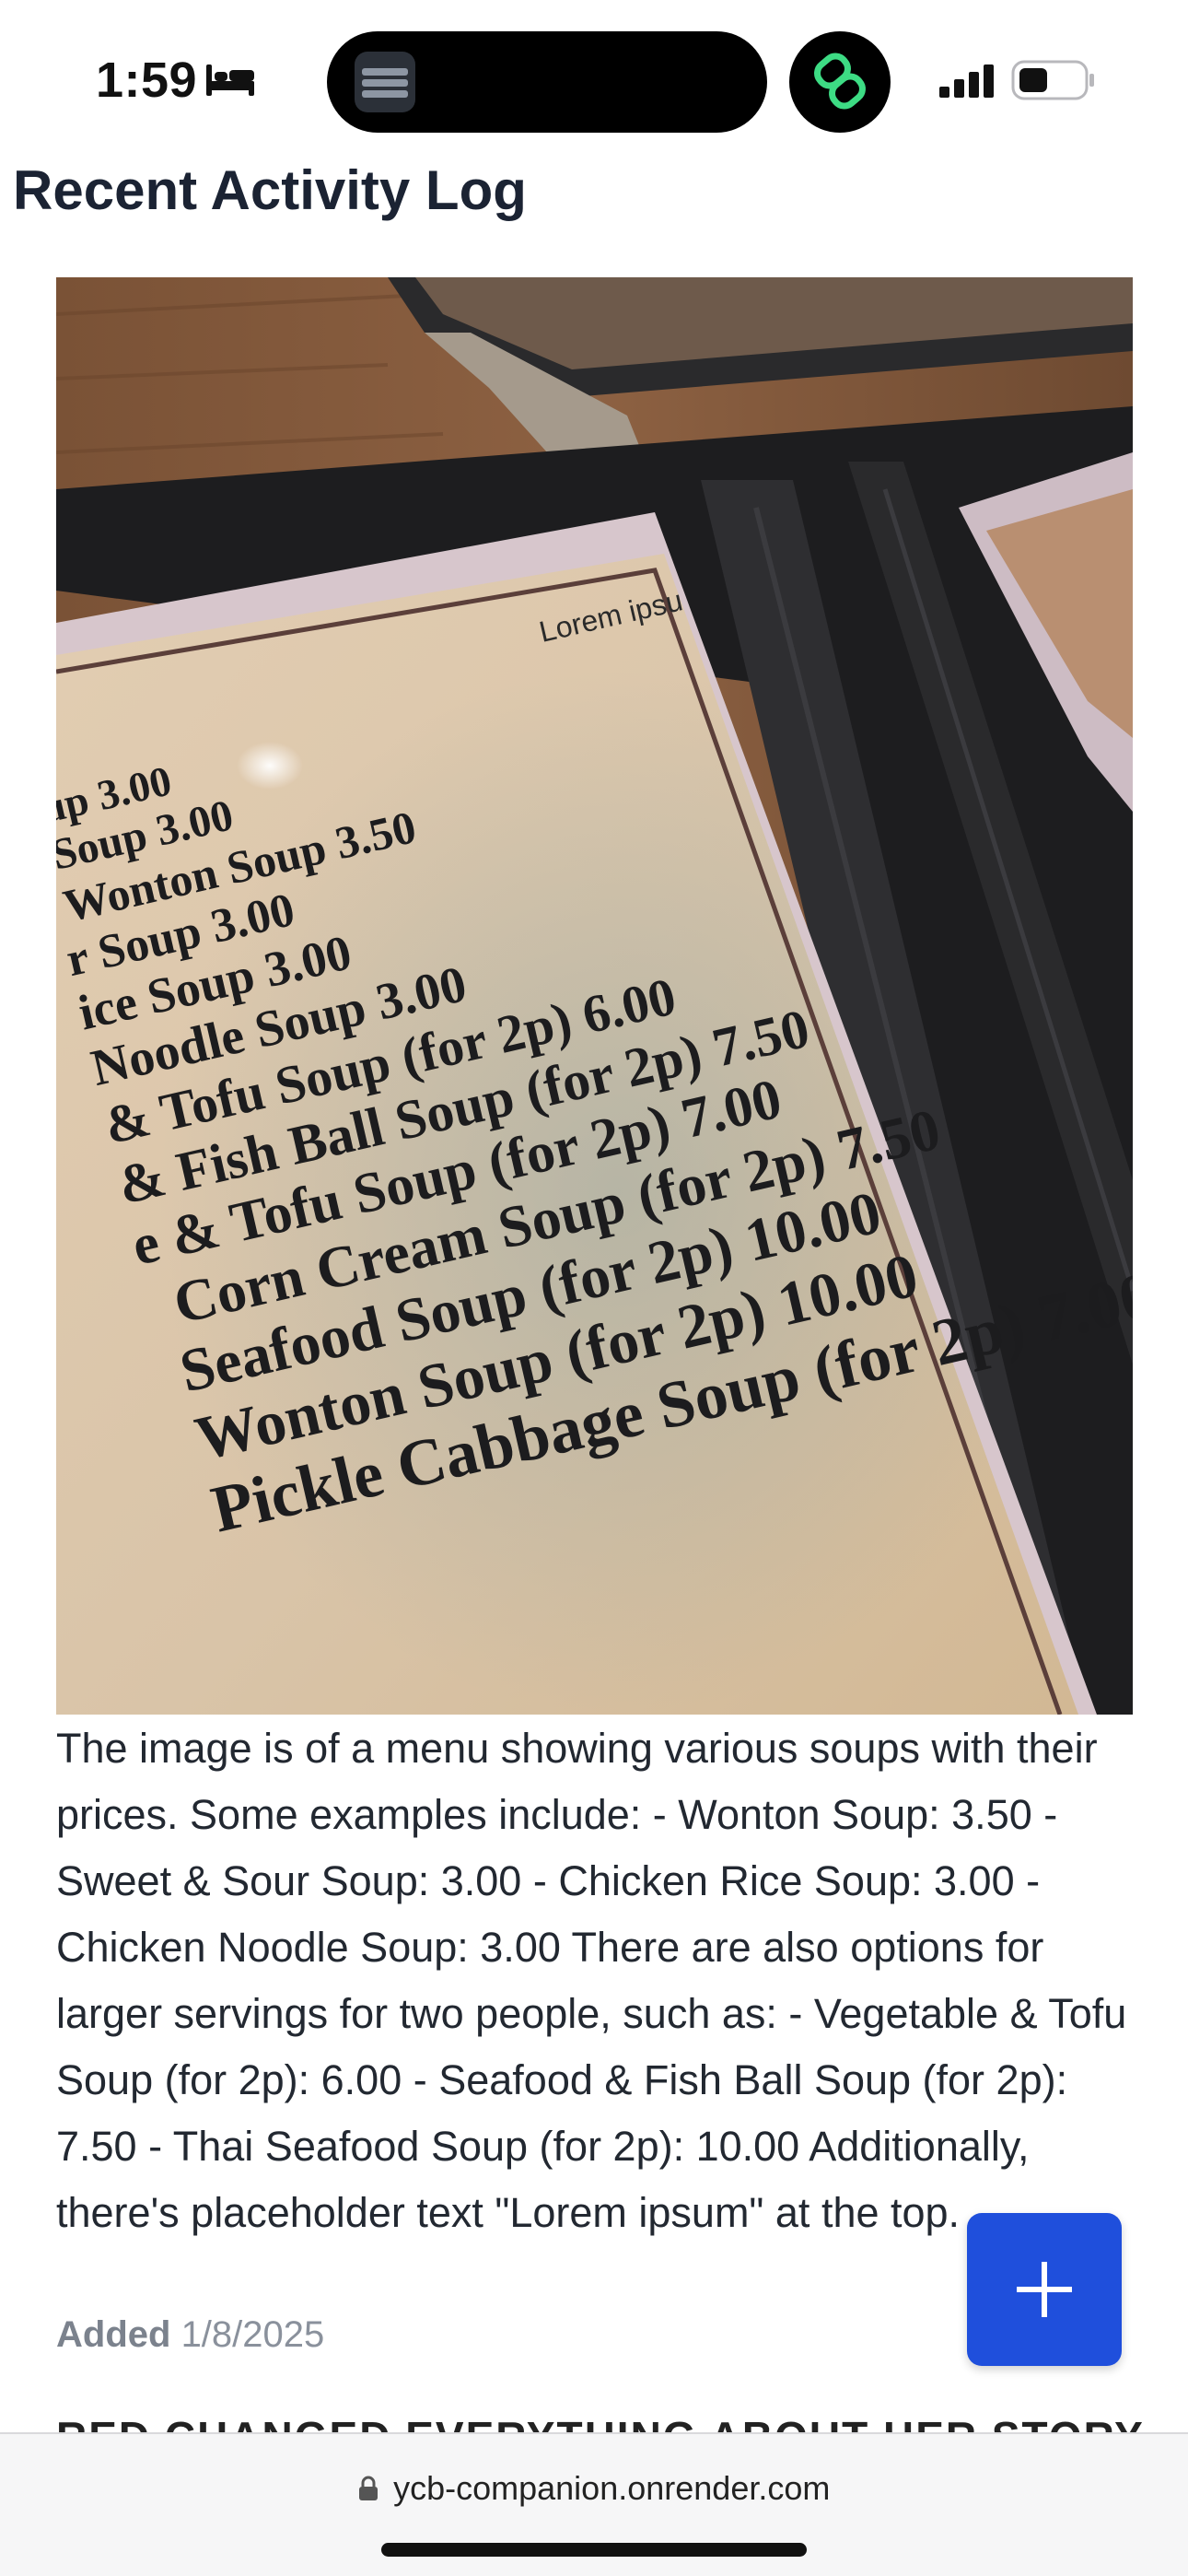  Describe the element at coordinates (147, 80) in the screenshot. I see `status-time: 1:59` at that location.